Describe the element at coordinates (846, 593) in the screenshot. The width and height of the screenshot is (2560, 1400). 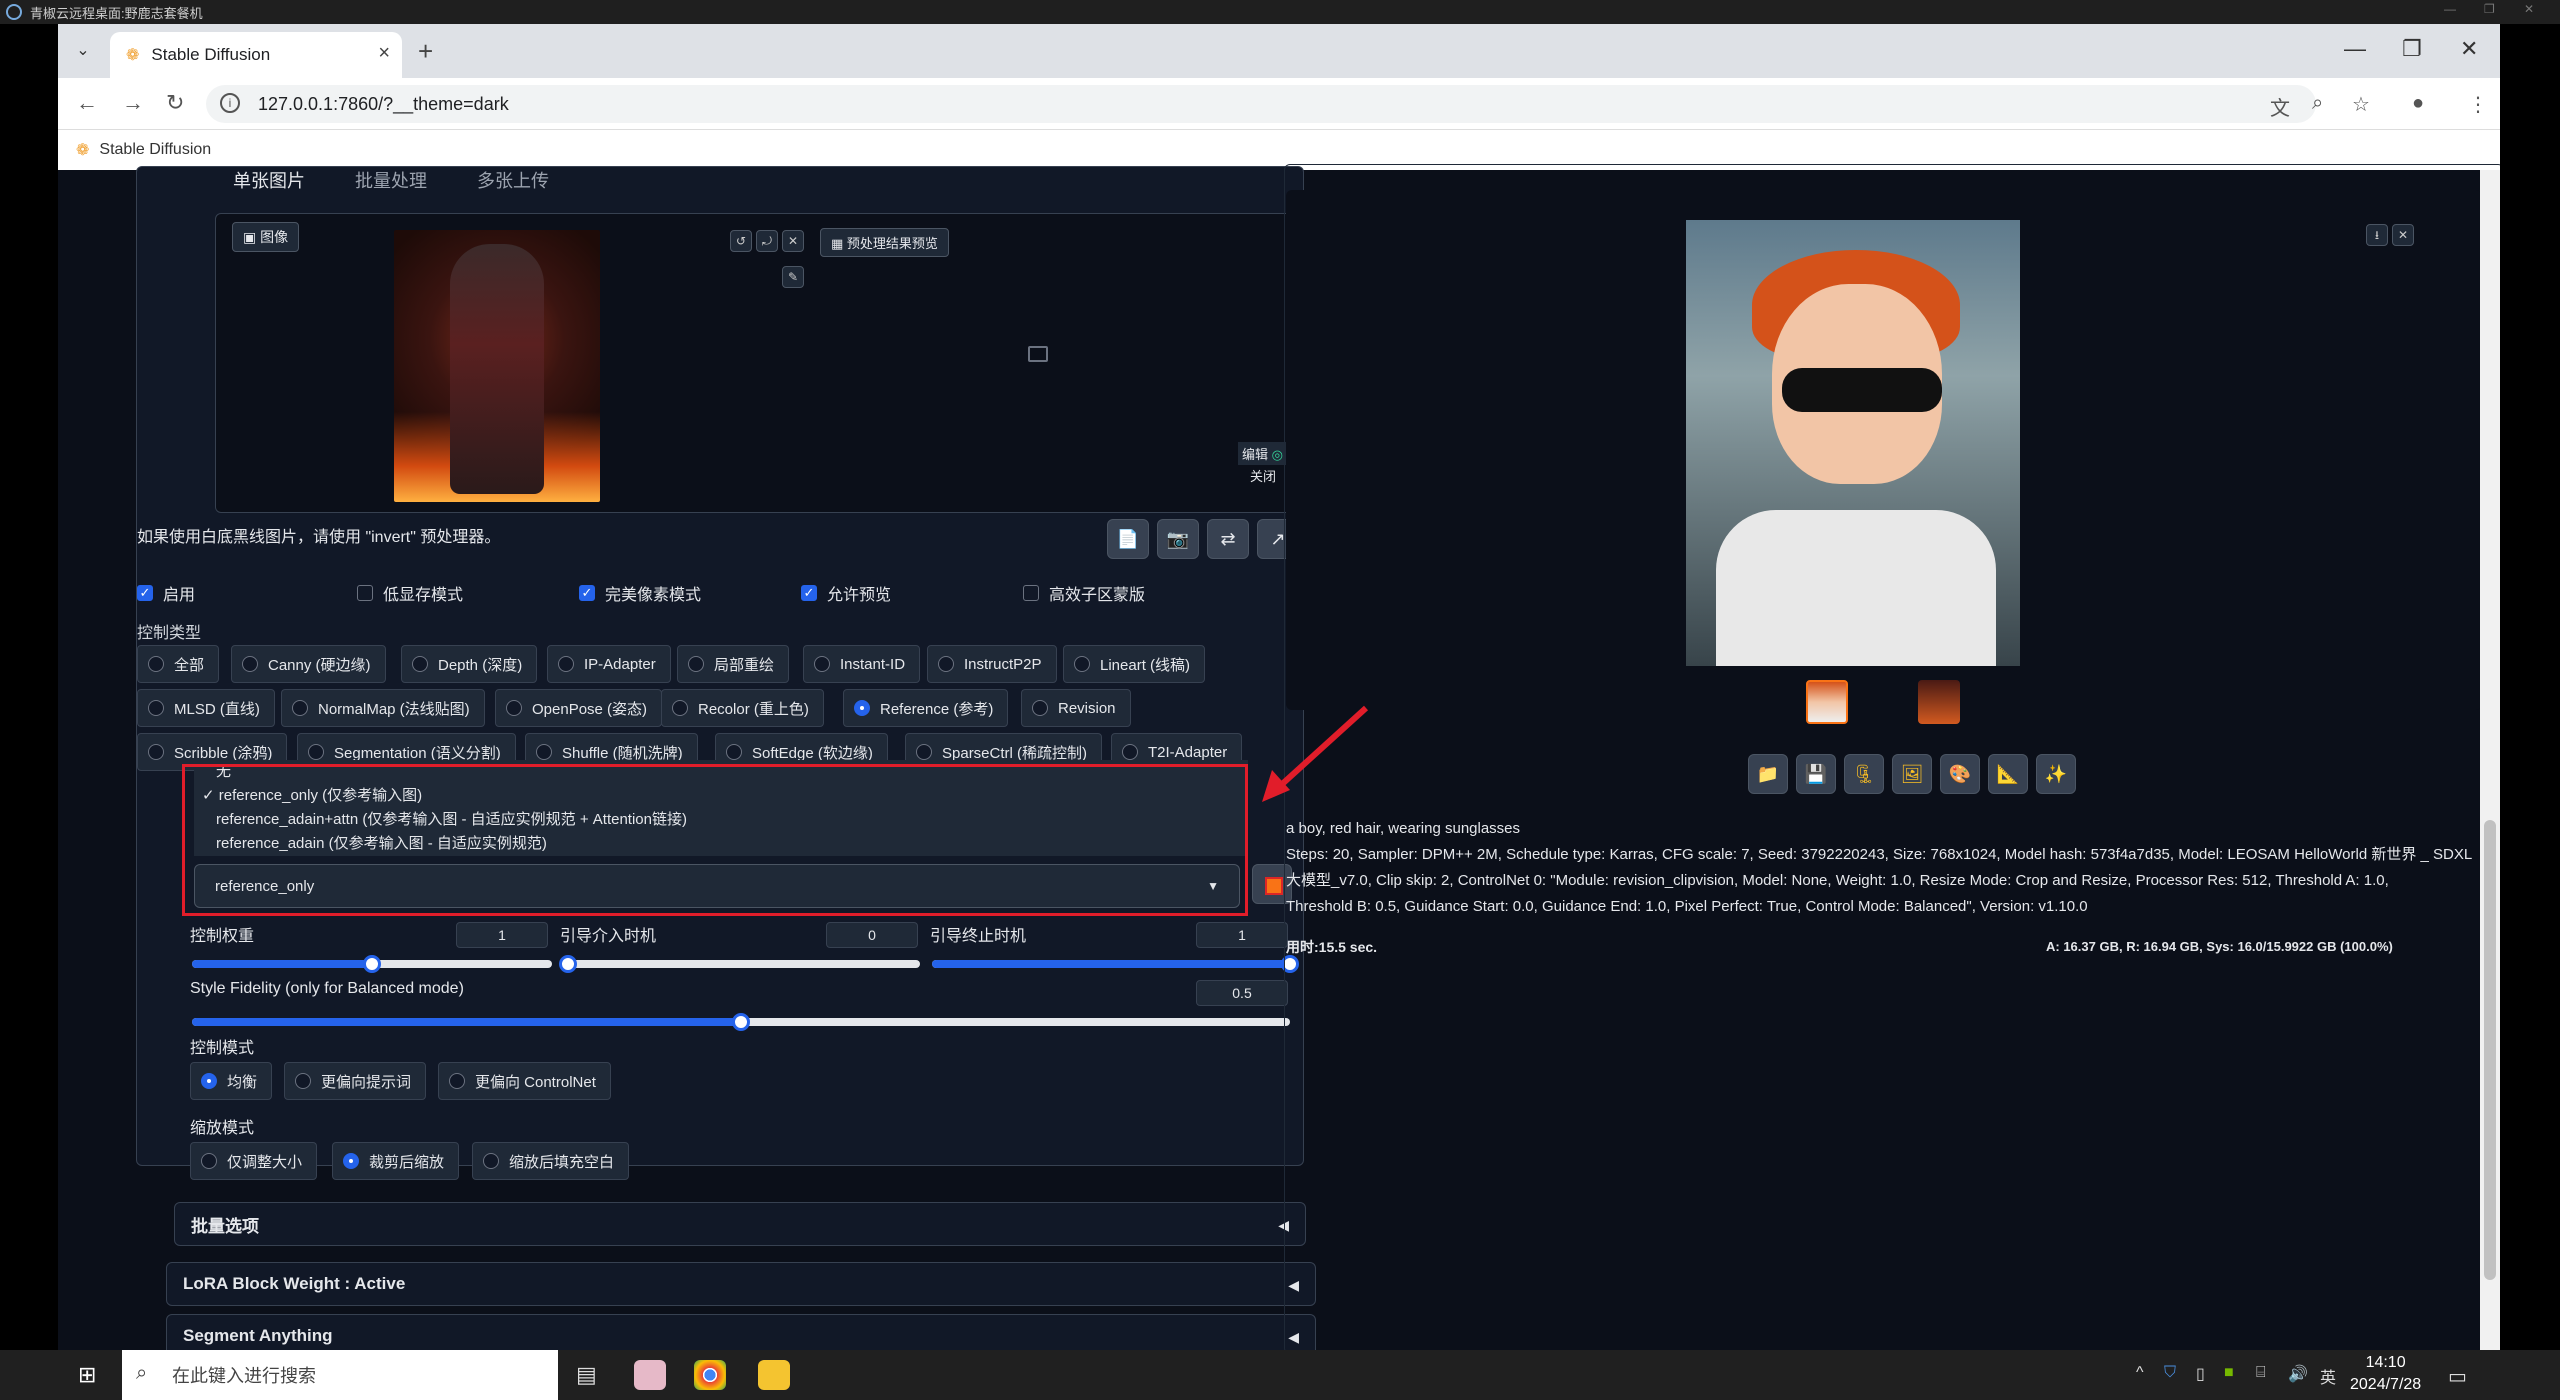
I see `checkbox-allow-preview: ✓ 允许预览` at that location.